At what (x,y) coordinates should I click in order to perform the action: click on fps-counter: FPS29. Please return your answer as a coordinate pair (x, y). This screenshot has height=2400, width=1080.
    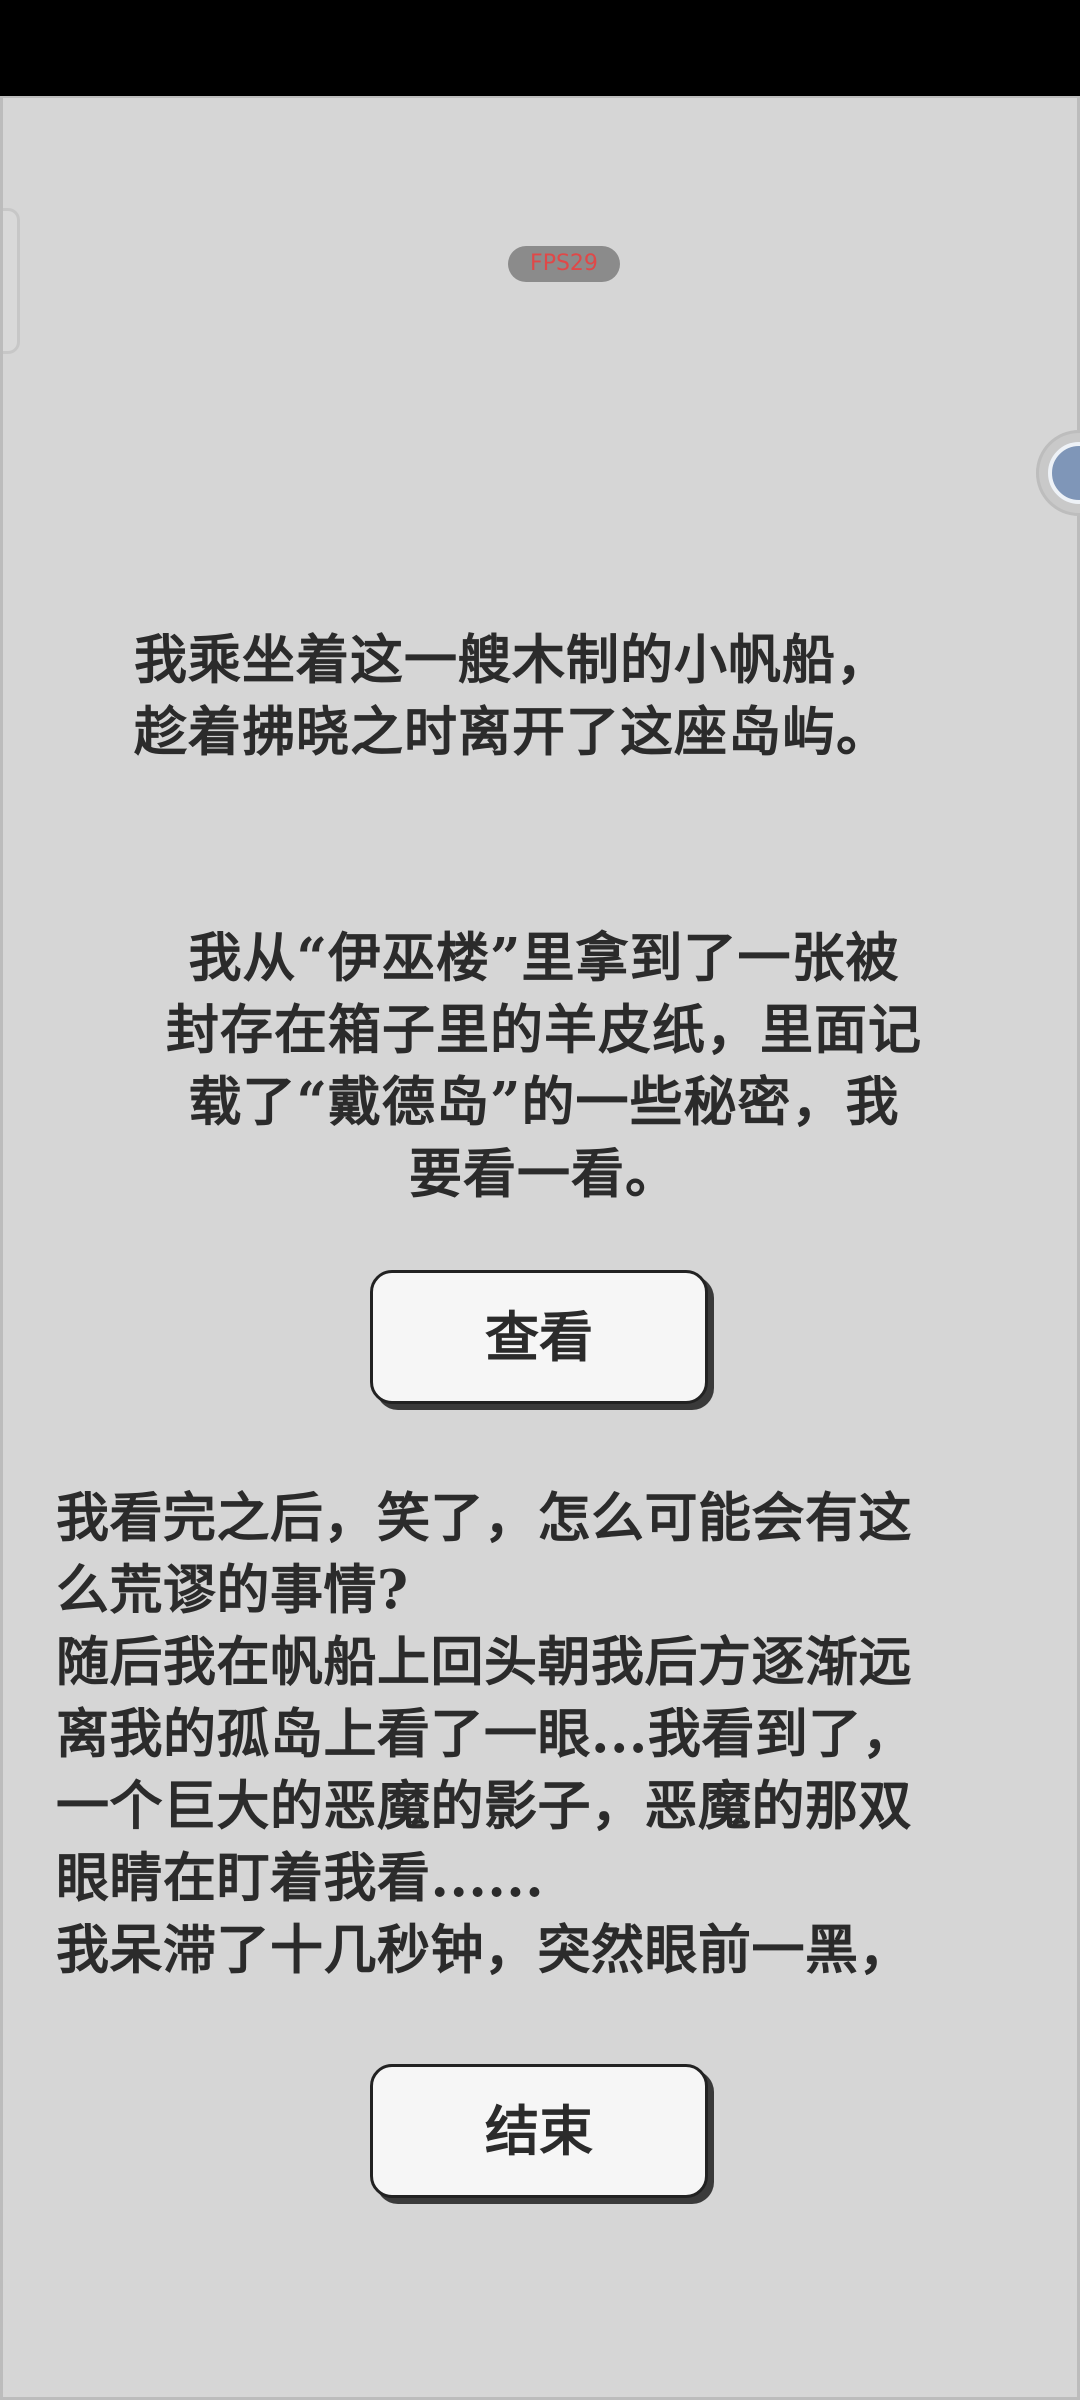
    Looking at the image, I should click on (564, 264).